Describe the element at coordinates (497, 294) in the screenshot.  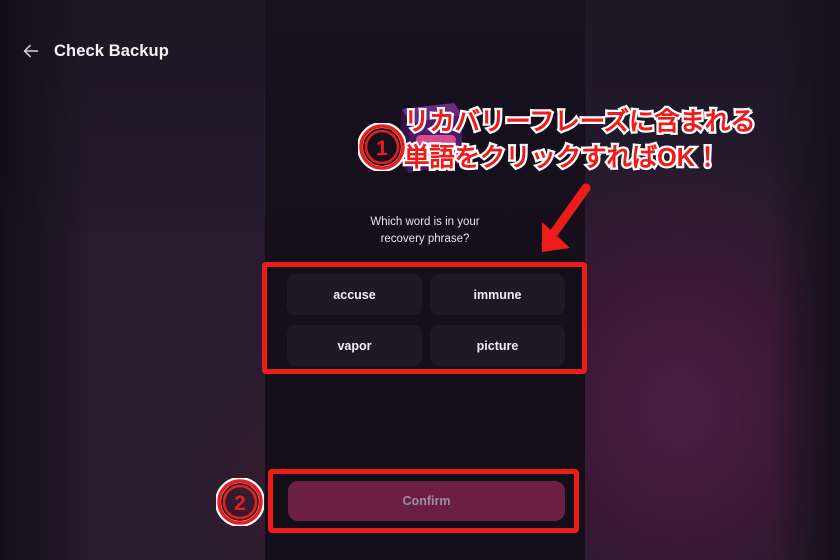
I see `word-option-immune: immune` at that location.